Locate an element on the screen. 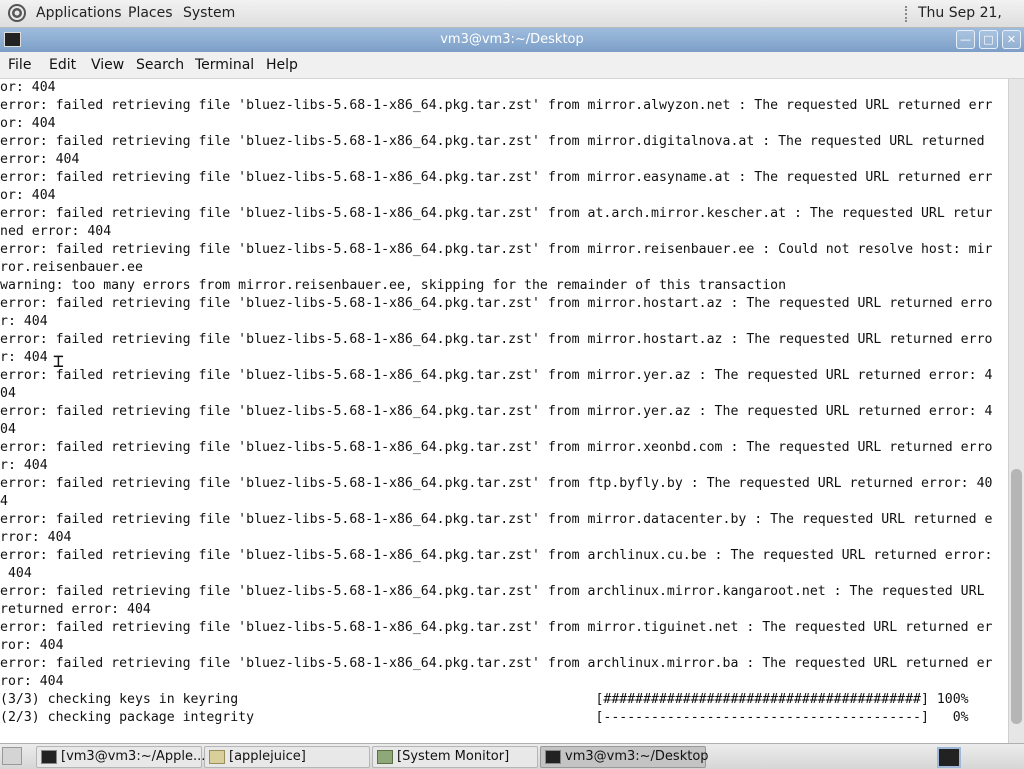 This screenshot has width=1024, height=769. places-menu: Places is located at coordinates (150, 13).